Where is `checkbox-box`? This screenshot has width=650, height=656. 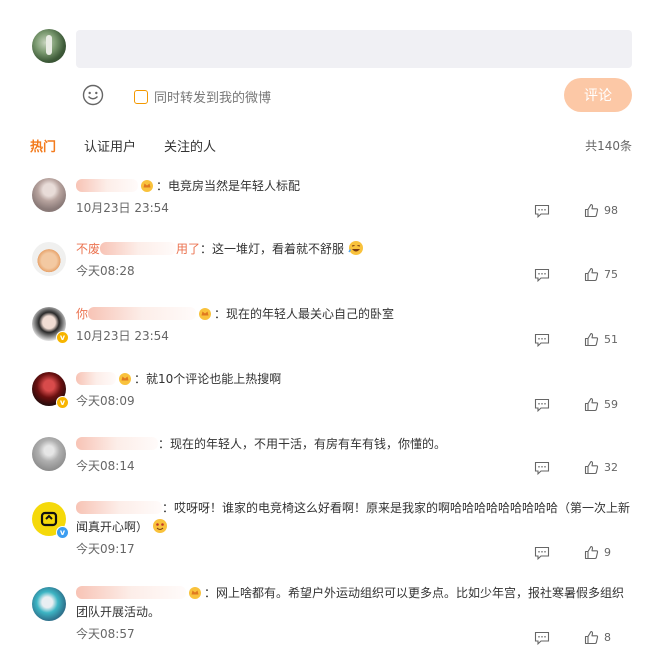 checkbox-box is located at coordinates (141, 96).